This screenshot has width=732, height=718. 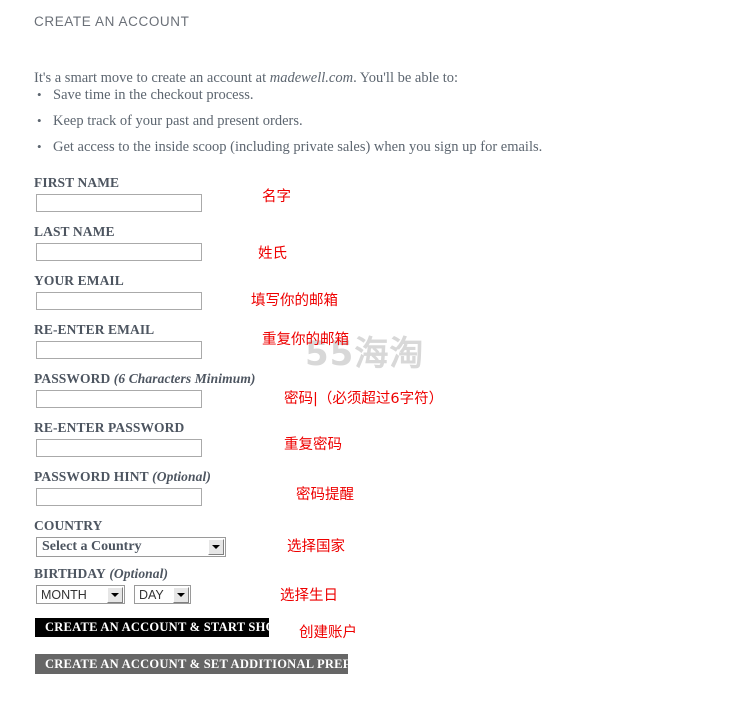 What do you see at coordinates (119, 497) in the screenshot?
I see `password-hint-input` at bounding box center [119, 497].